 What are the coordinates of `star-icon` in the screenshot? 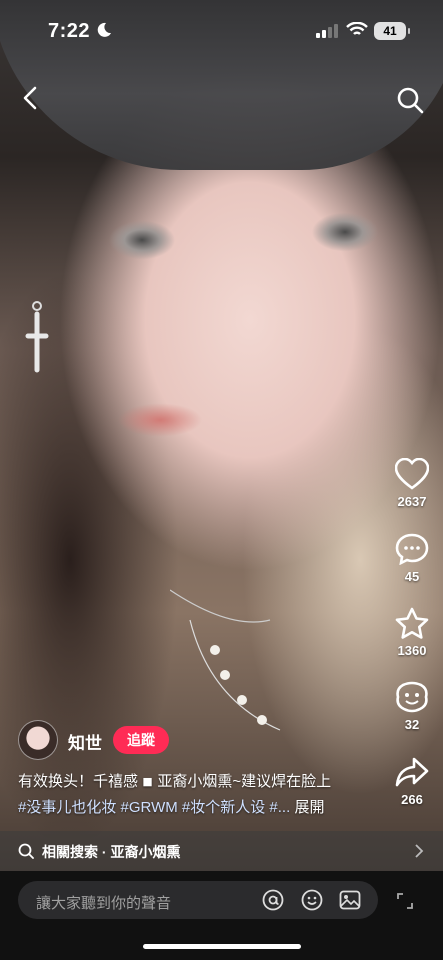 It's located at (412, 623).